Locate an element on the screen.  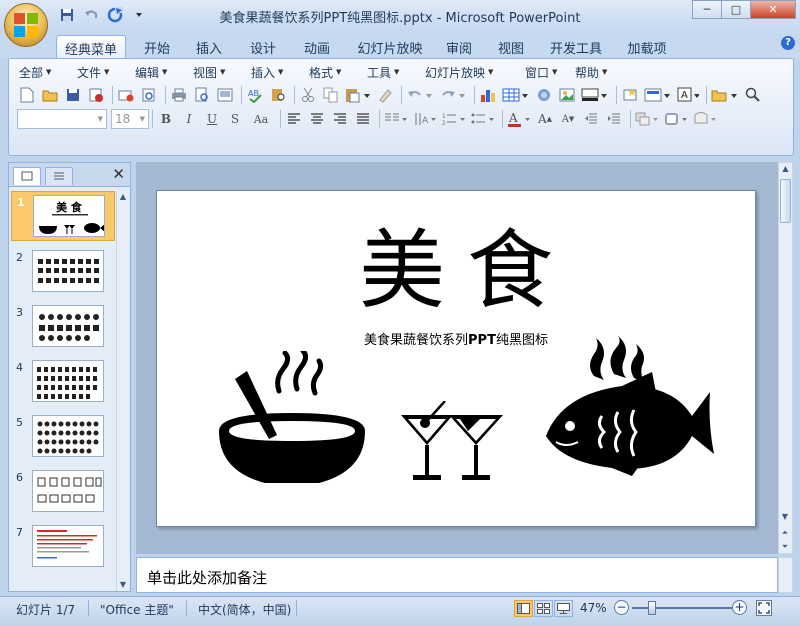
print-preview-icon is located at coordinates (202, 95).